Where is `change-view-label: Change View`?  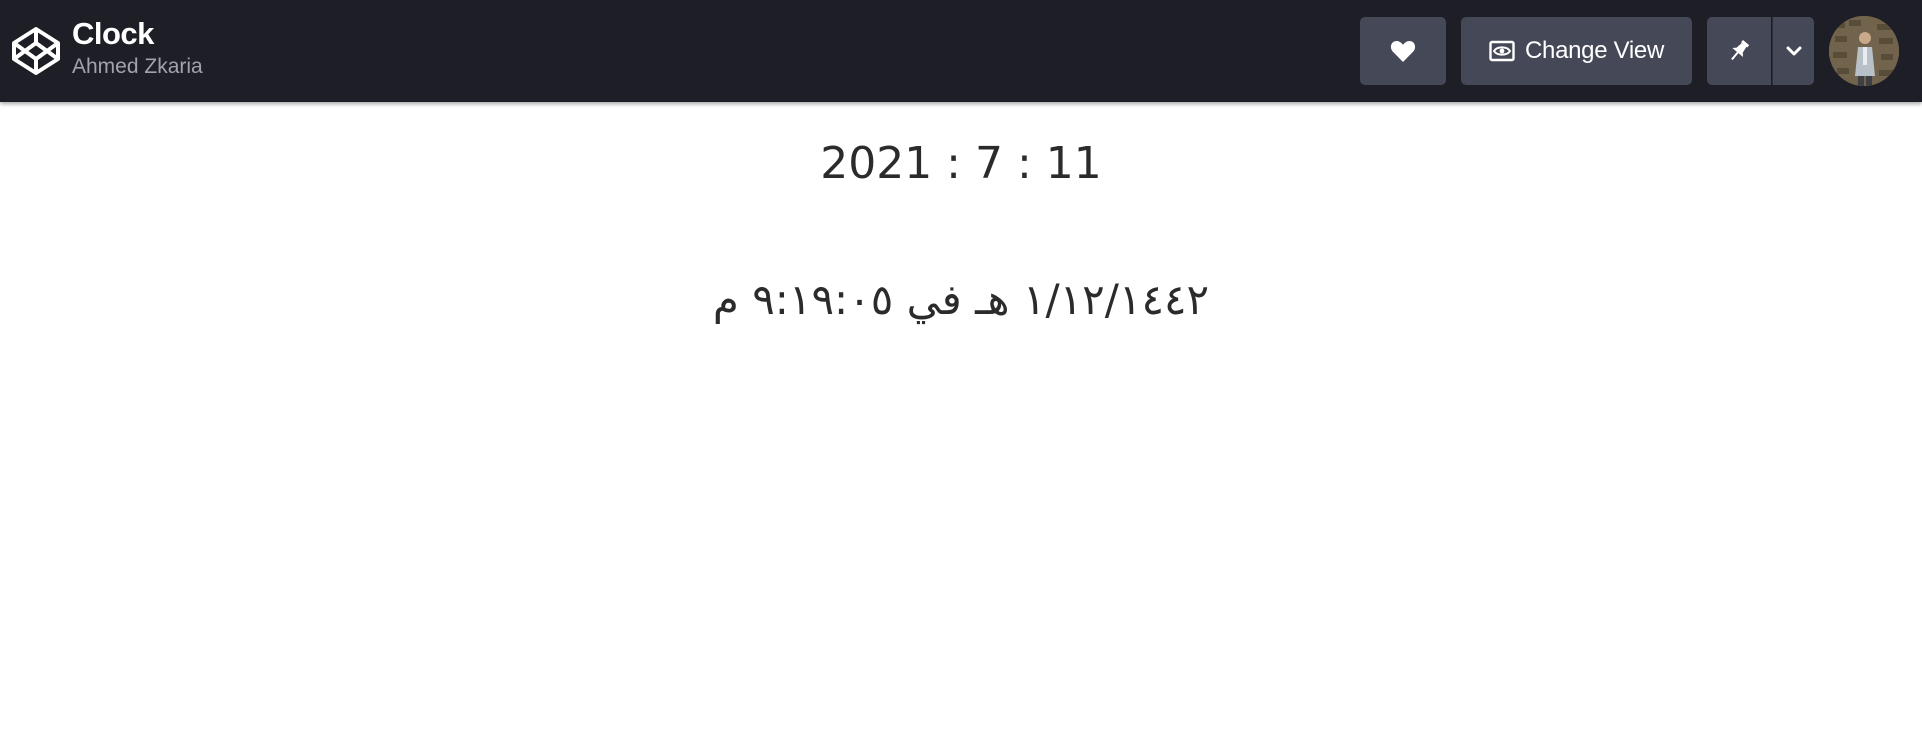 change-view-label: Change View is located at coordinates (1594, 50).